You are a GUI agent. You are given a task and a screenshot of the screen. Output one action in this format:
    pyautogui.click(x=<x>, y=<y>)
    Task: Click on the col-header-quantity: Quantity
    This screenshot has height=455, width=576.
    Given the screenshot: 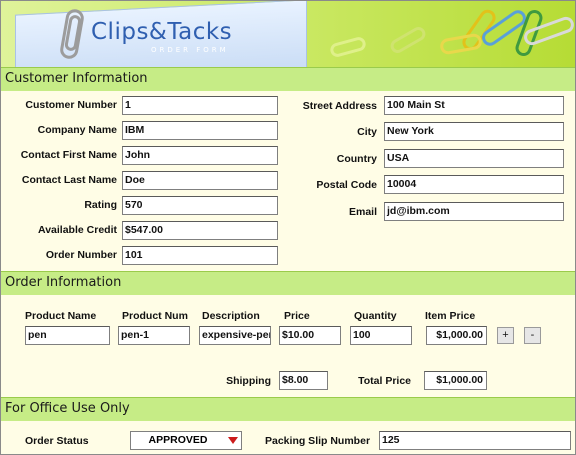 What is the action you would take?
    pyautogui.click(x=375, y=316)
    